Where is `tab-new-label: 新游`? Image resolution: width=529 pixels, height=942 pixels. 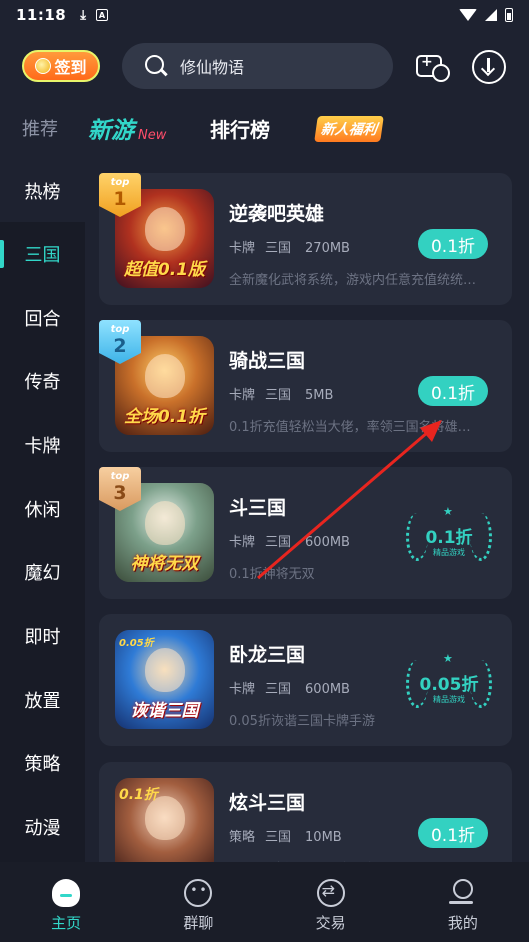
tab-new-label: 新游 is located at coordinates (111, 131).